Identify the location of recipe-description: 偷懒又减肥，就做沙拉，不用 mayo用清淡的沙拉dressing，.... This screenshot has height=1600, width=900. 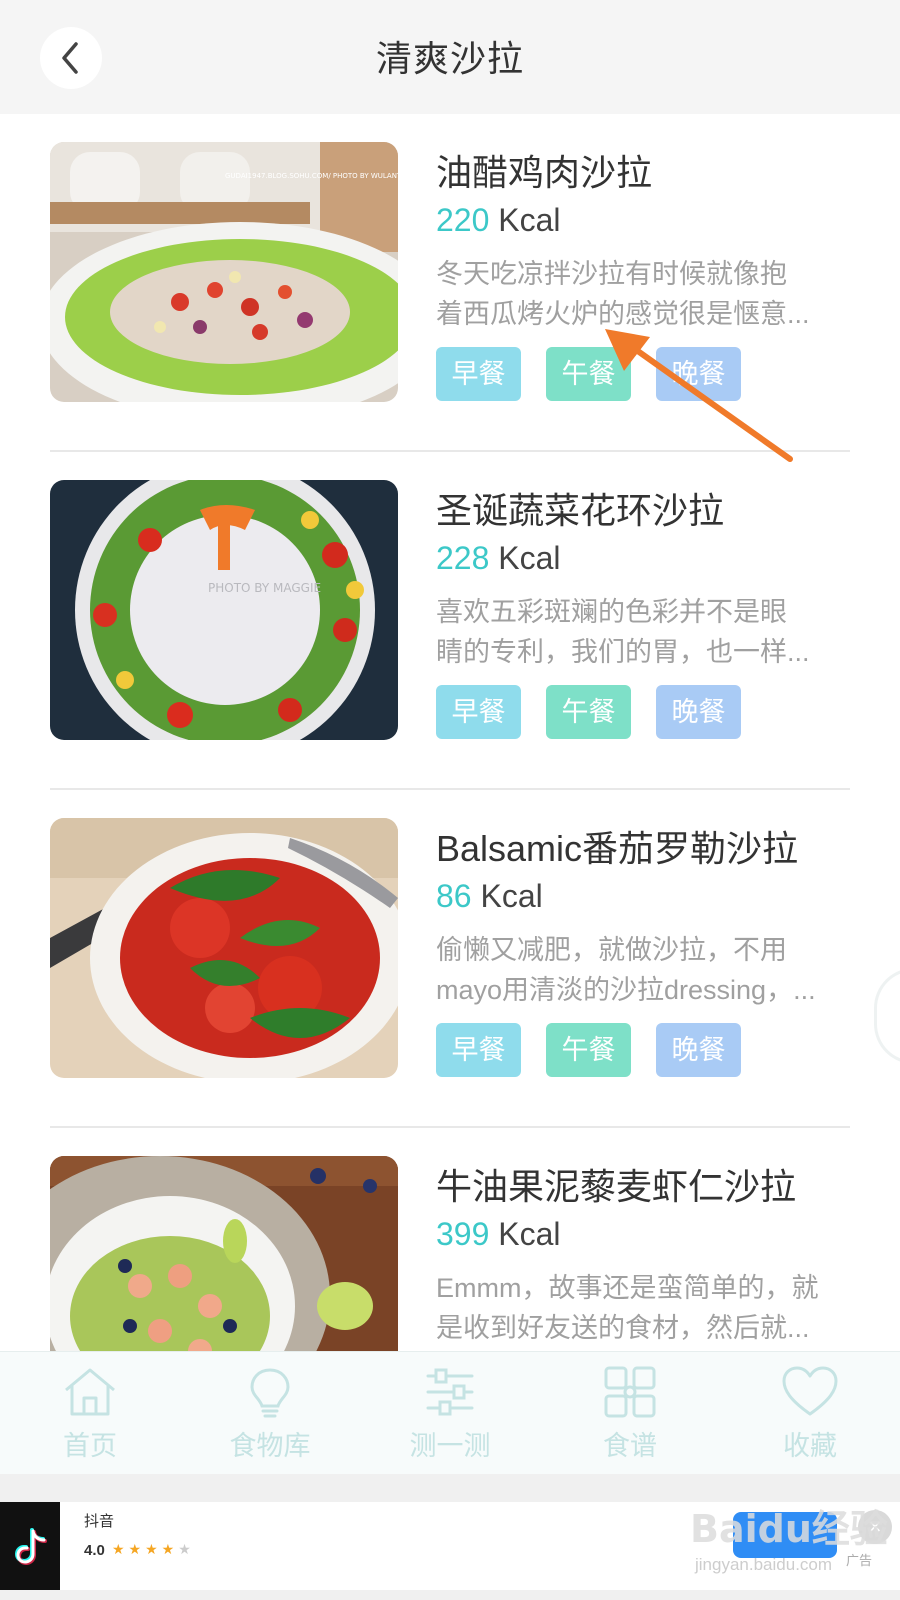
(645, 970).